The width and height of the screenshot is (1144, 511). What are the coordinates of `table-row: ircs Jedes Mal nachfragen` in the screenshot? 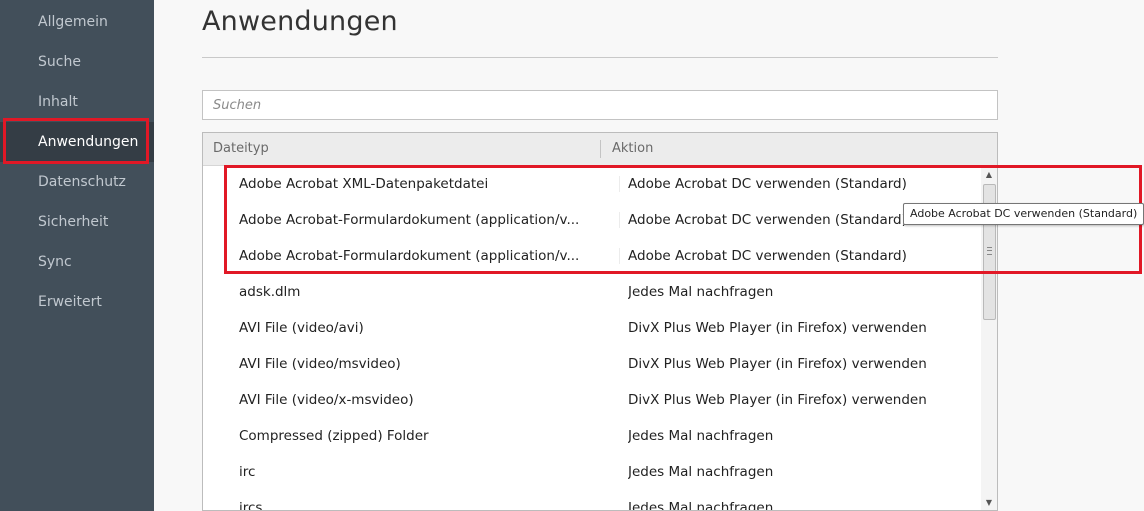 It's located at (592, 500).